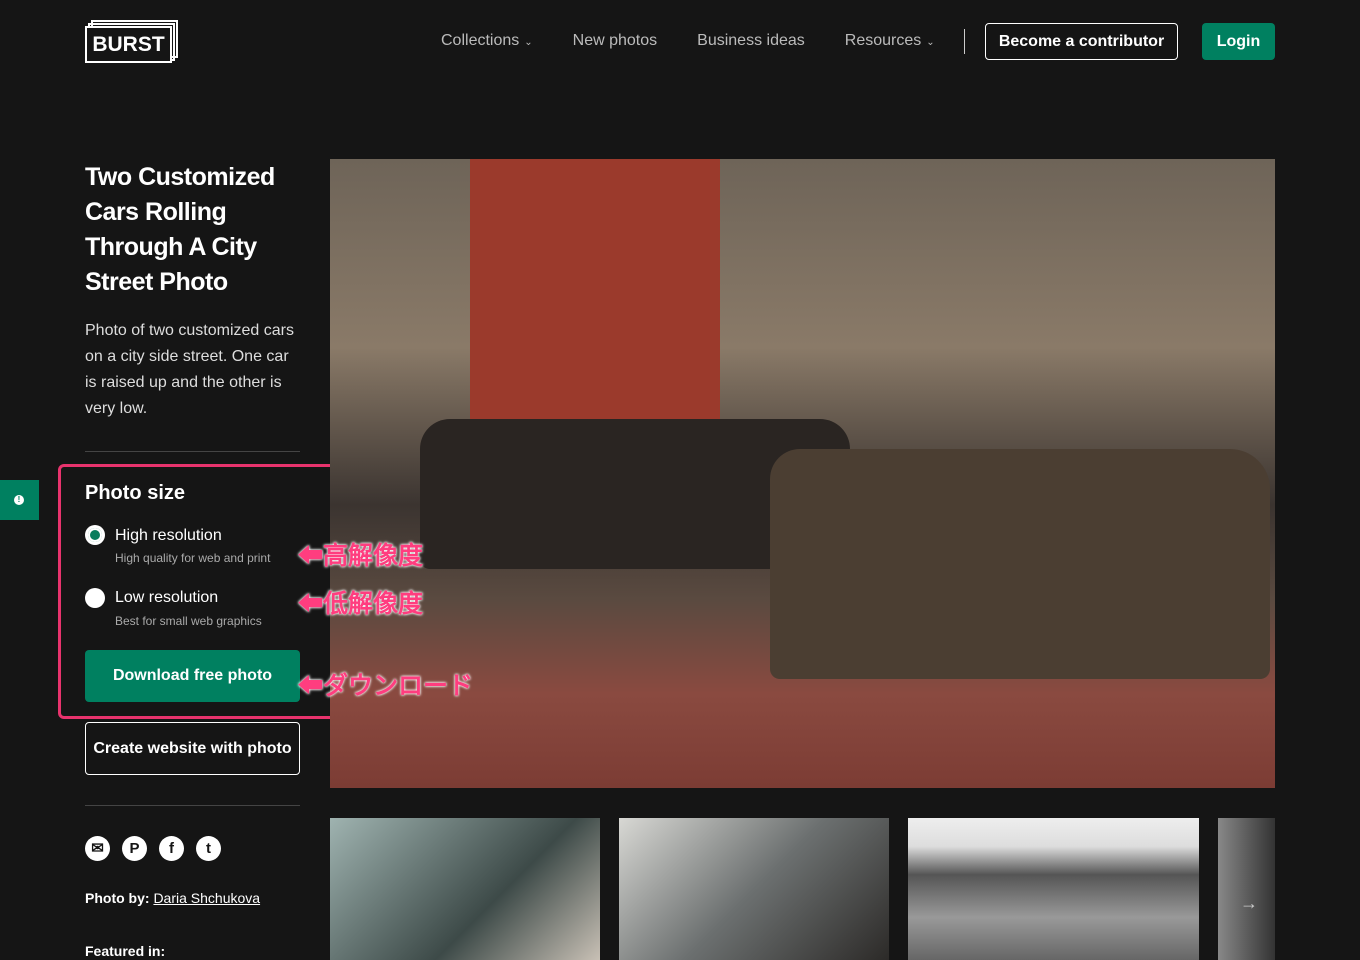 The image size is (1360, 960). Describe the element at coordinates (386, 686) in the screenshot. I see `annotation-download: ⬅ダウンロード` at that location.